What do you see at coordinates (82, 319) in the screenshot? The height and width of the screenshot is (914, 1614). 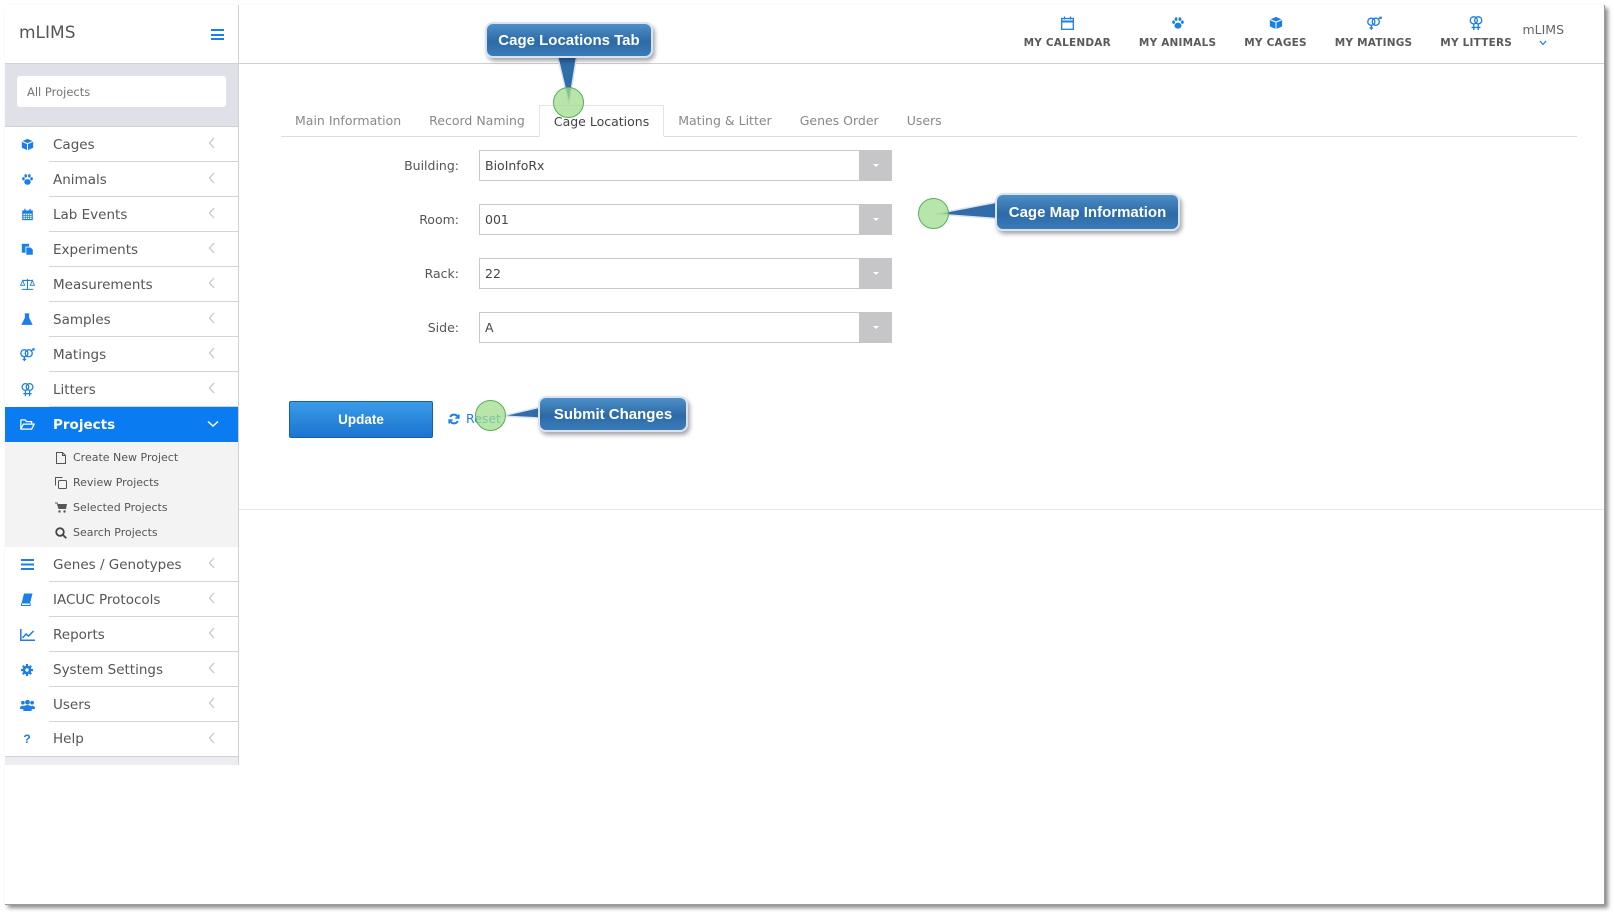 I see `sidebar-item-label: Samples` at bounding box center [82, 319].